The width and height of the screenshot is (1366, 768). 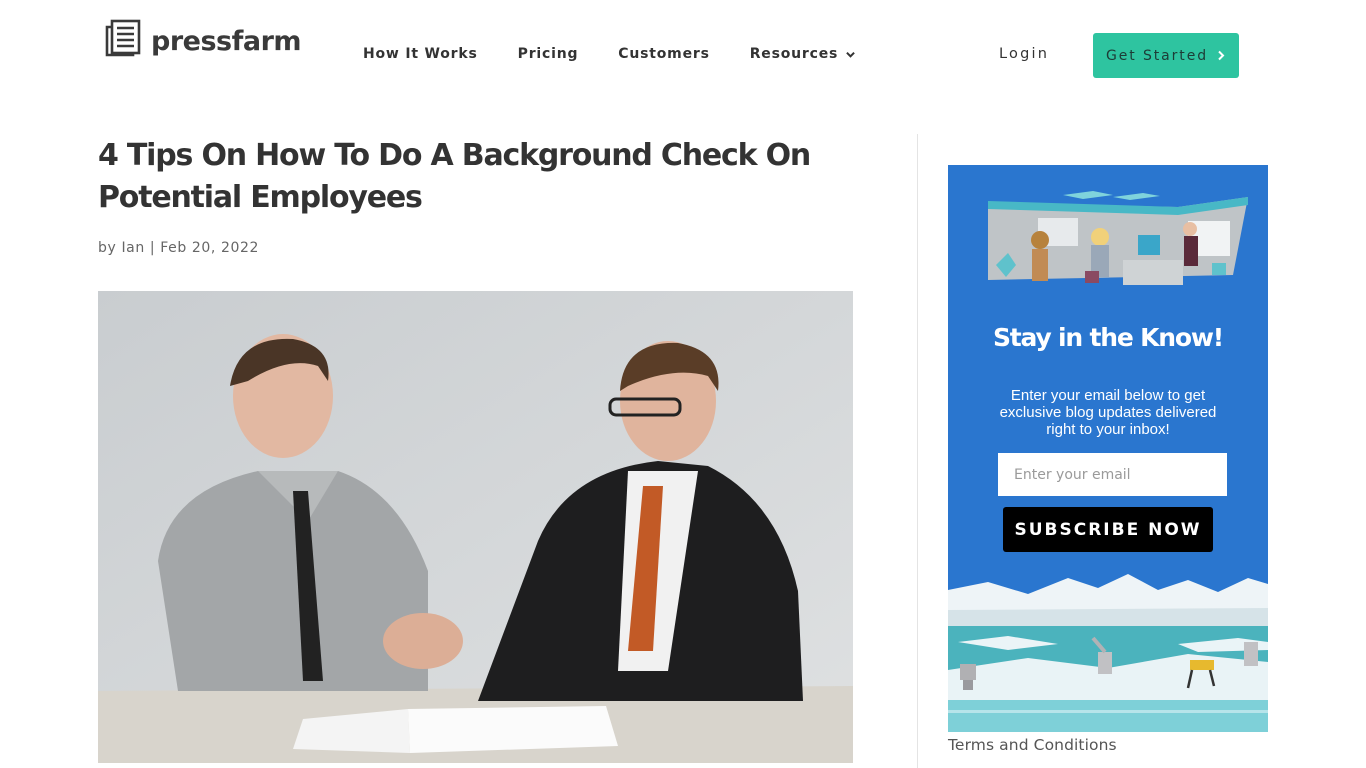 I want to click on logo: pressfarm, so click(x=203, y=38).